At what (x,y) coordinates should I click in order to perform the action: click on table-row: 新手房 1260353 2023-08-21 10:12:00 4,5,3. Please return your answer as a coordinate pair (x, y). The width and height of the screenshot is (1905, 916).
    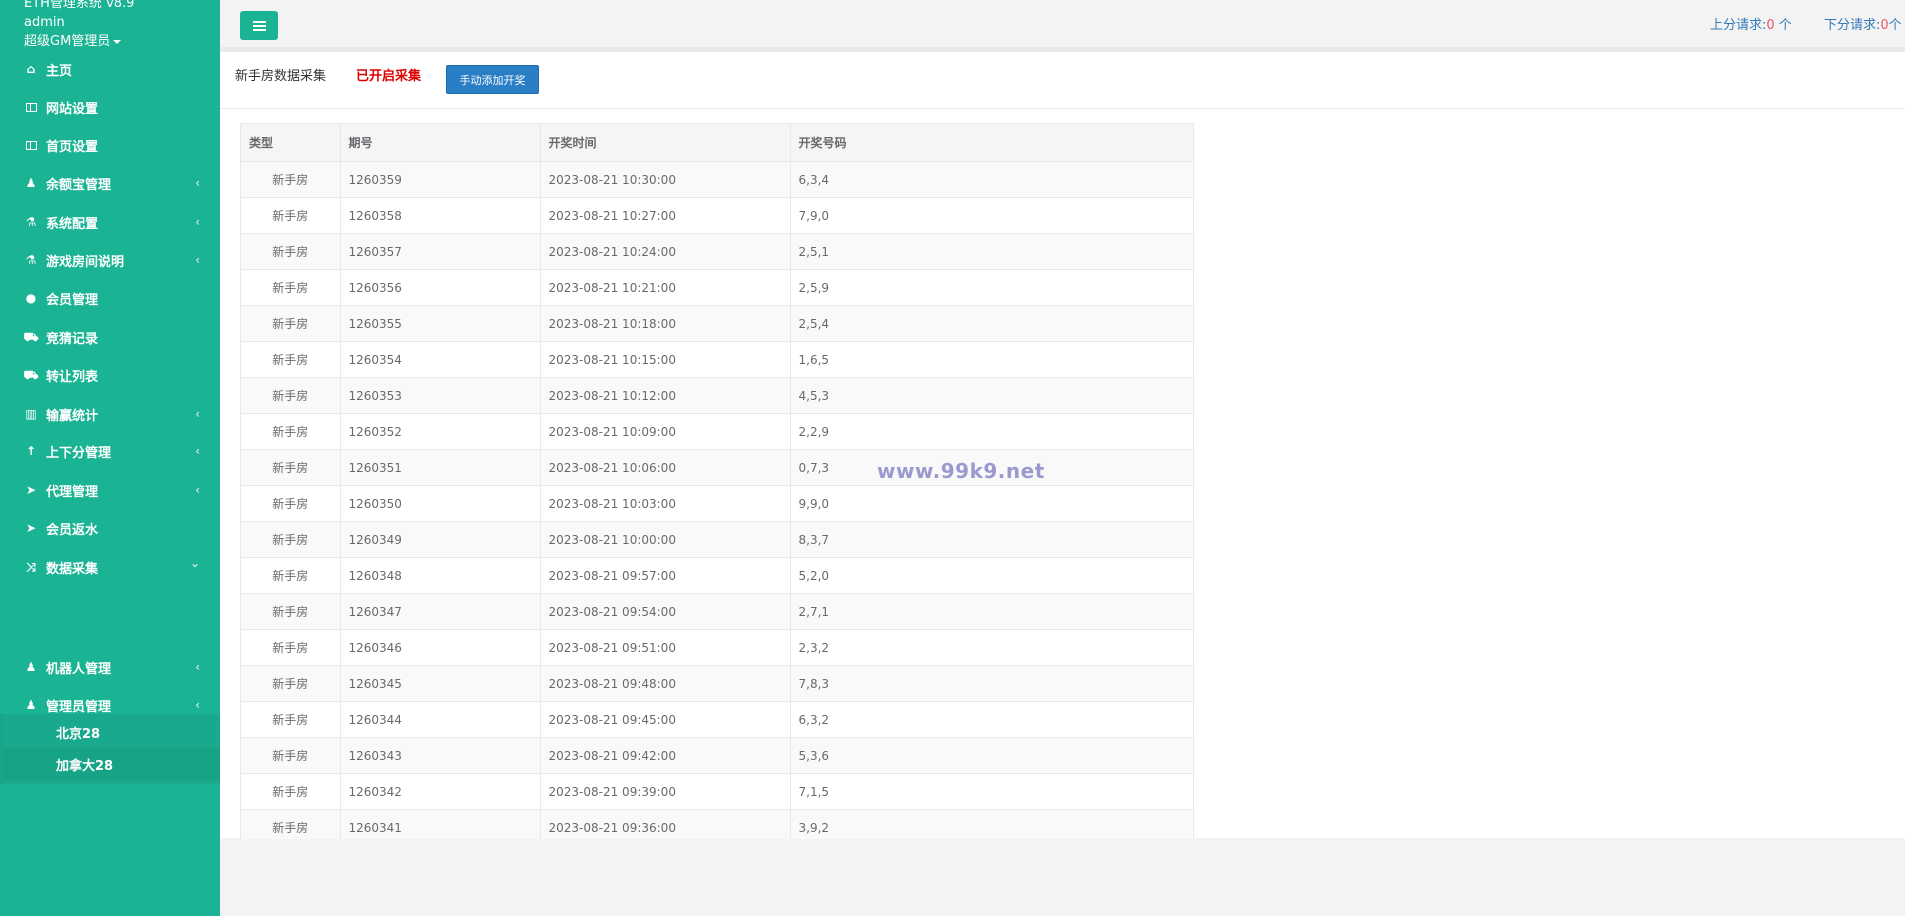
    Looking at the image, I should click on (717, 395).